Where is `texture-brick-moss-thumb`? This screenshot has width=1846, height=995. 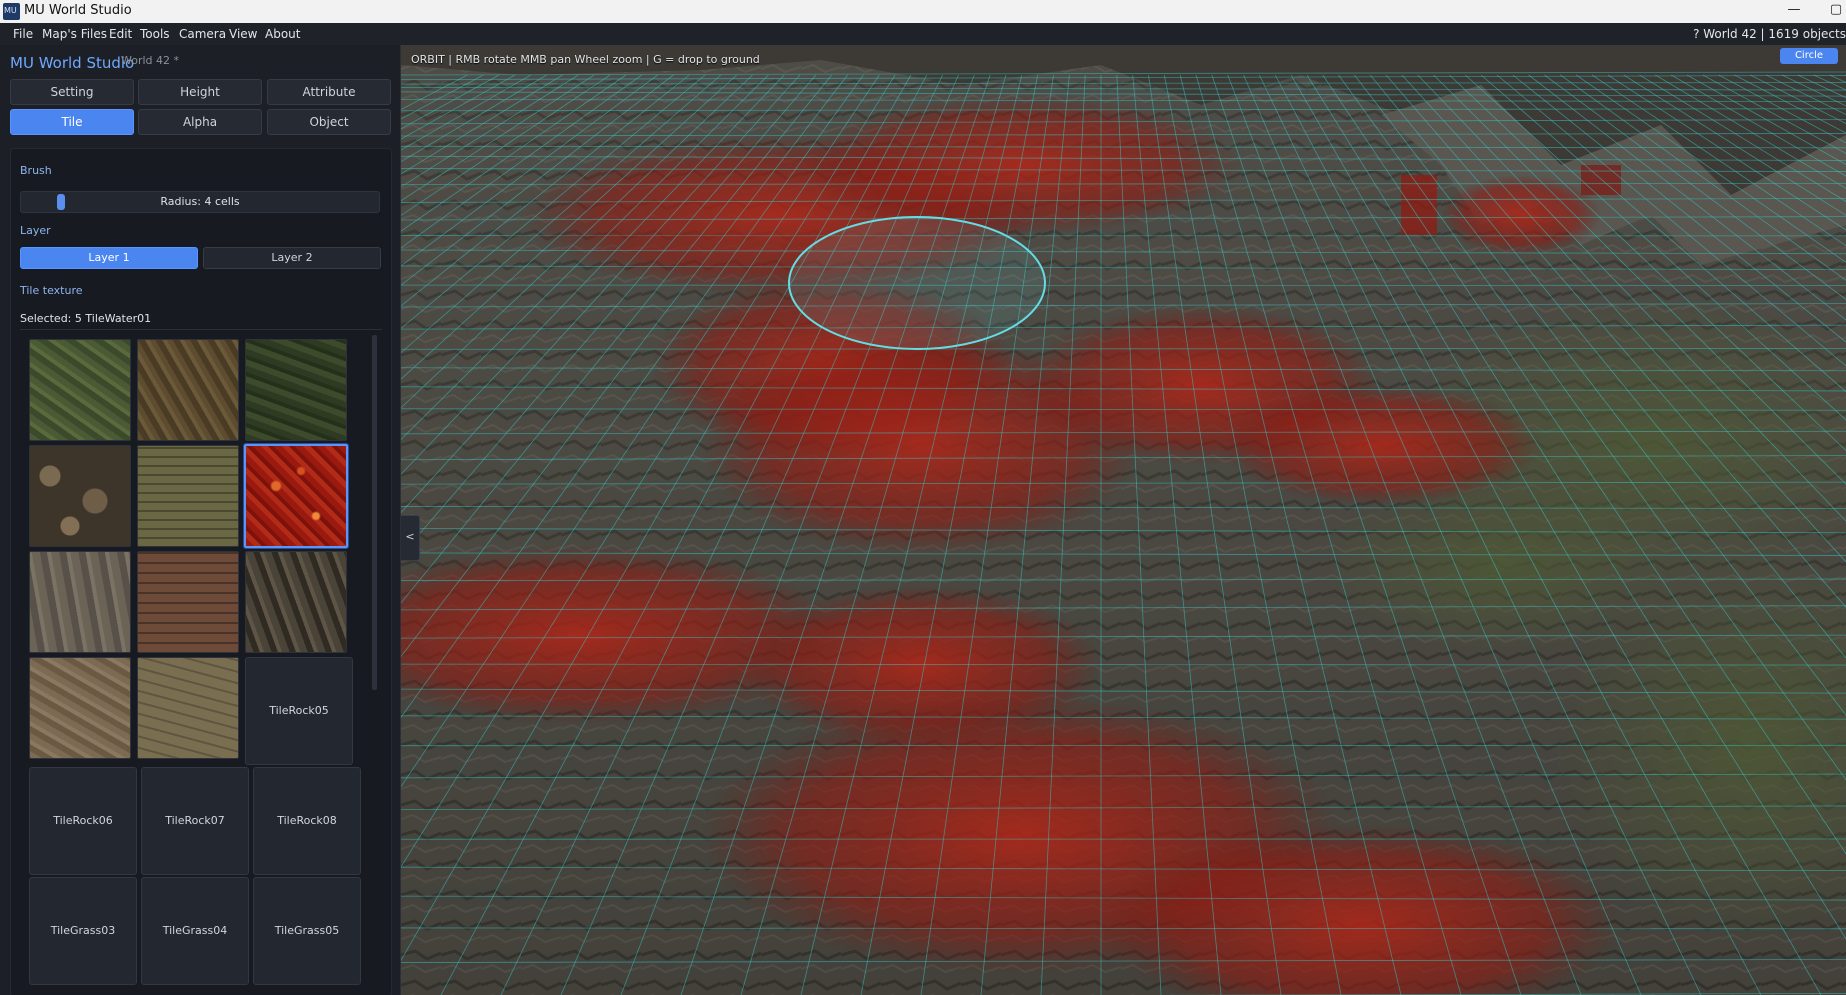 texture-brick-moss-thumb is located at coordinates (188, 496).